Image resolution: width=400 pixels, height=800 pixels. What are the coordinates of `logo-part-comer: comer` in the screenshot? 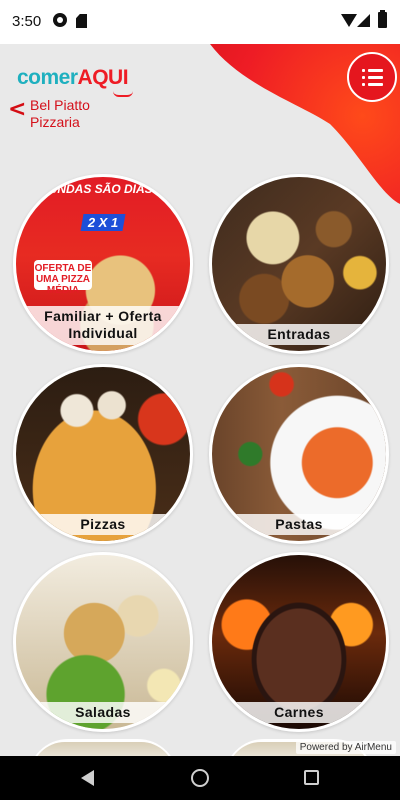 It's located at (47, 77).